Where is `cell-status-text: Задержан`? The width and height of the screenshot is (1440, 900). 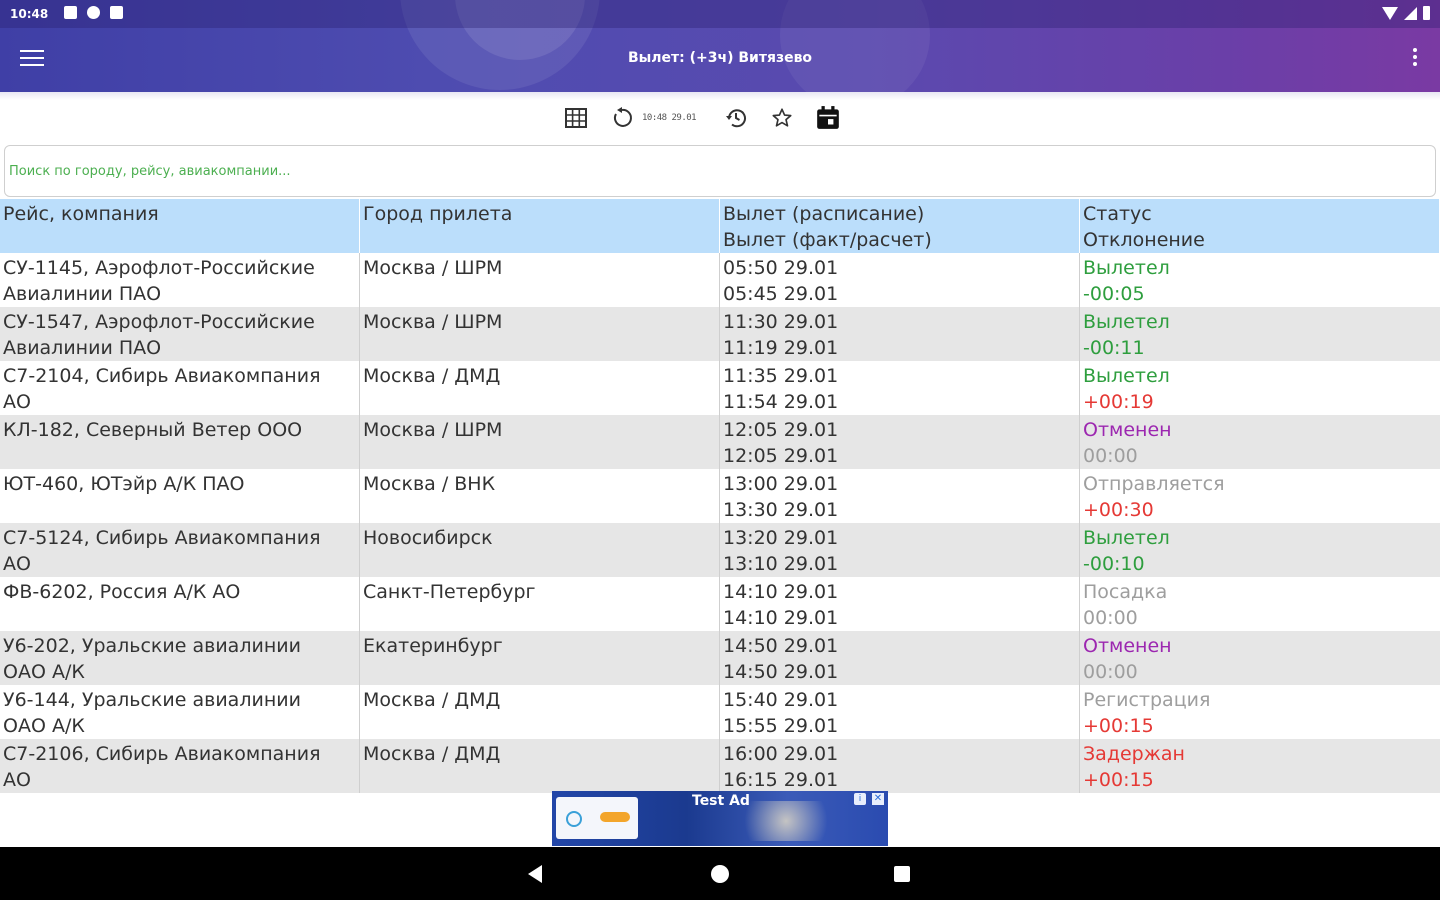
cell-status-text: Задержан is located at coordinates (1134, 754).